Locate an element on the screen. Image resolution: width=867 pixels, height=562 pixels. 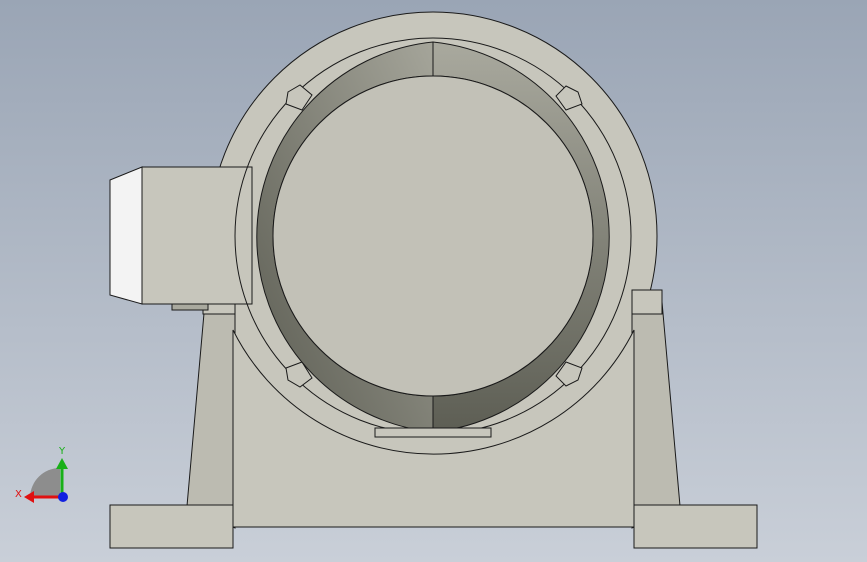
terminal-box-base is located at coordinates (190, 307).